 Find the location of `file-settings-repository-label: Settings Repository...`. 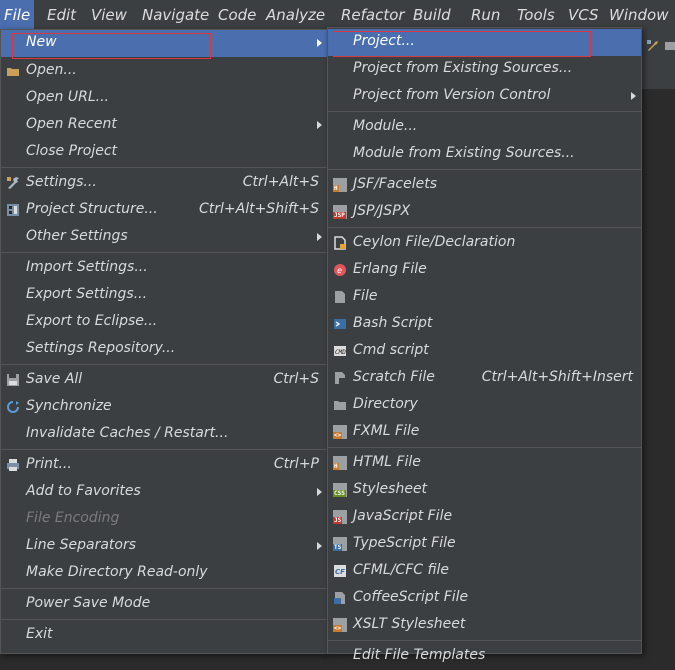

file-settings-repository-label: Settings Repository... is located at coordinates (101, 348).